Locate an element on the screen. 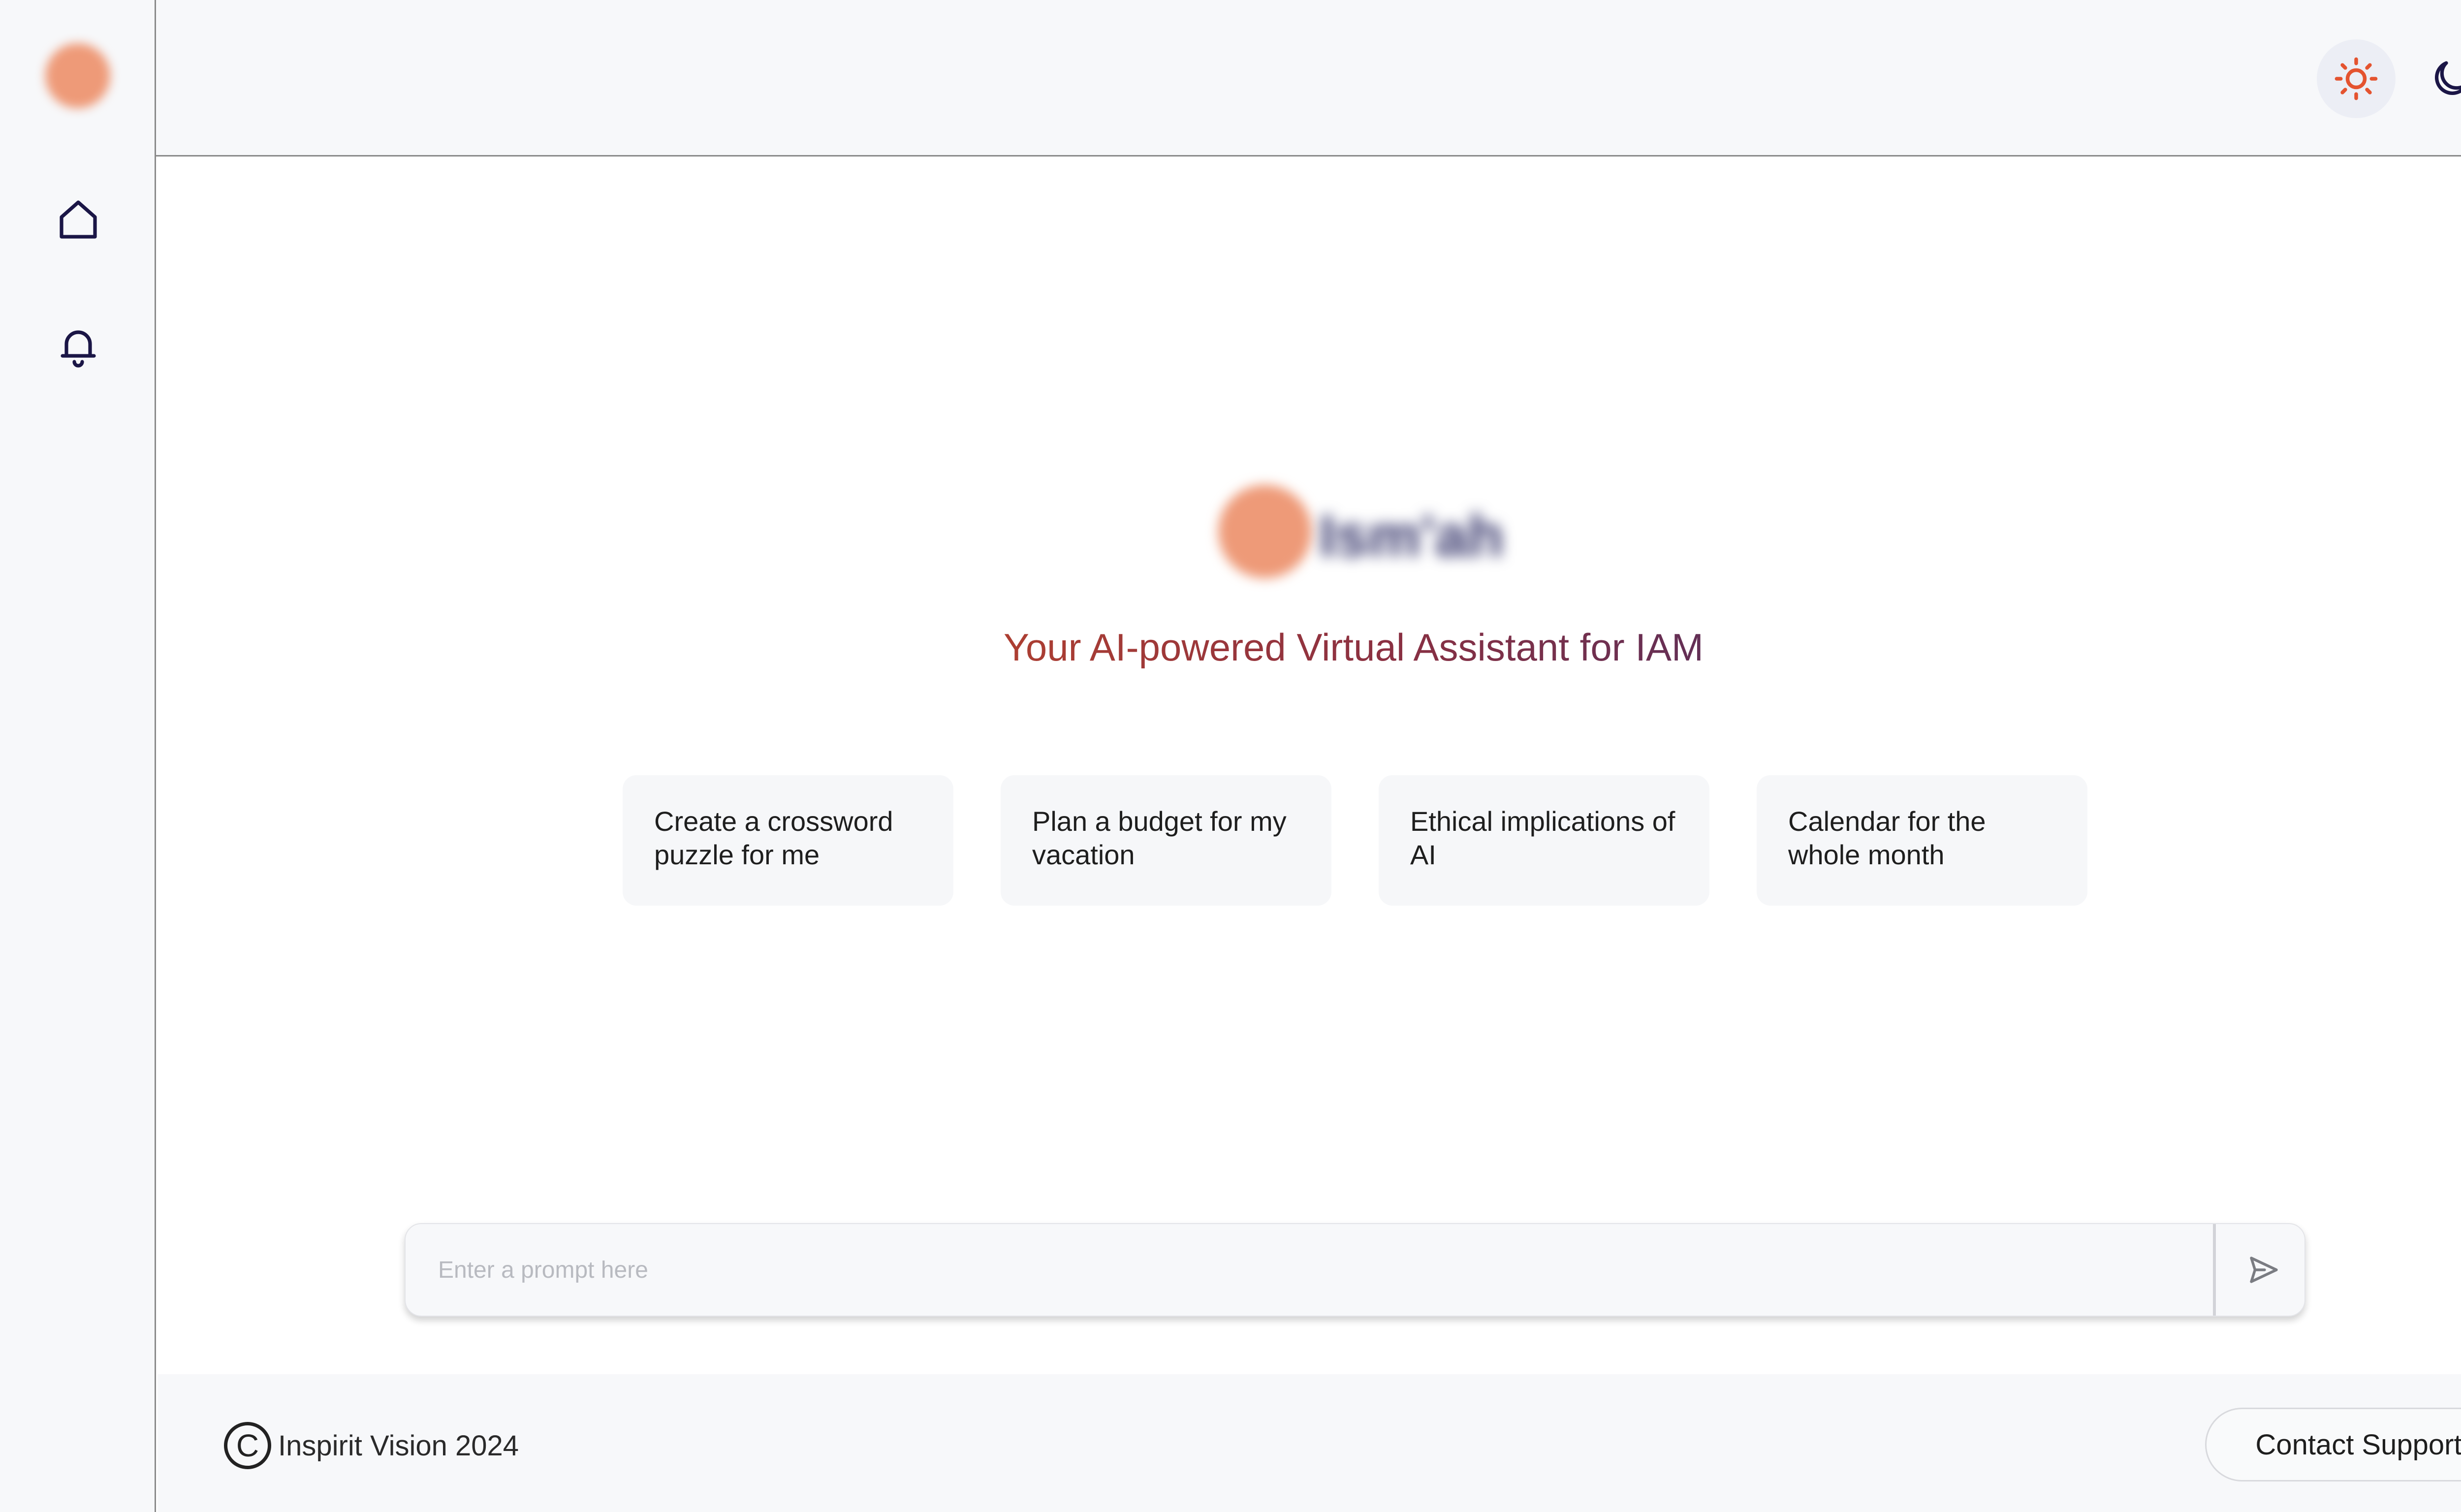  prompt-divider is located at coordinates (2214, 1270).